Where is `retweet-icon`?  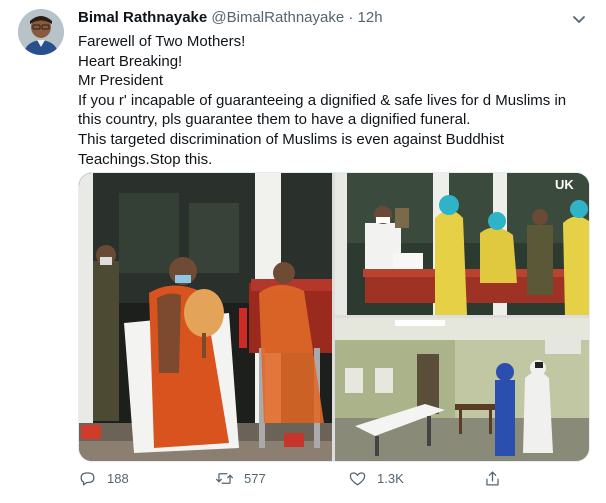 retweet-icon is located at coordinates (224, 478).